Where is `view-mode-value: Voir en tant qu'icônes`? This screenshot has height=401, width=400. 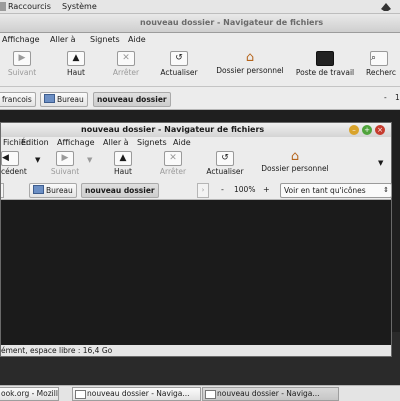 view-mode-value: Voir en tant qu'icônes is located at coordinates (325, 190).